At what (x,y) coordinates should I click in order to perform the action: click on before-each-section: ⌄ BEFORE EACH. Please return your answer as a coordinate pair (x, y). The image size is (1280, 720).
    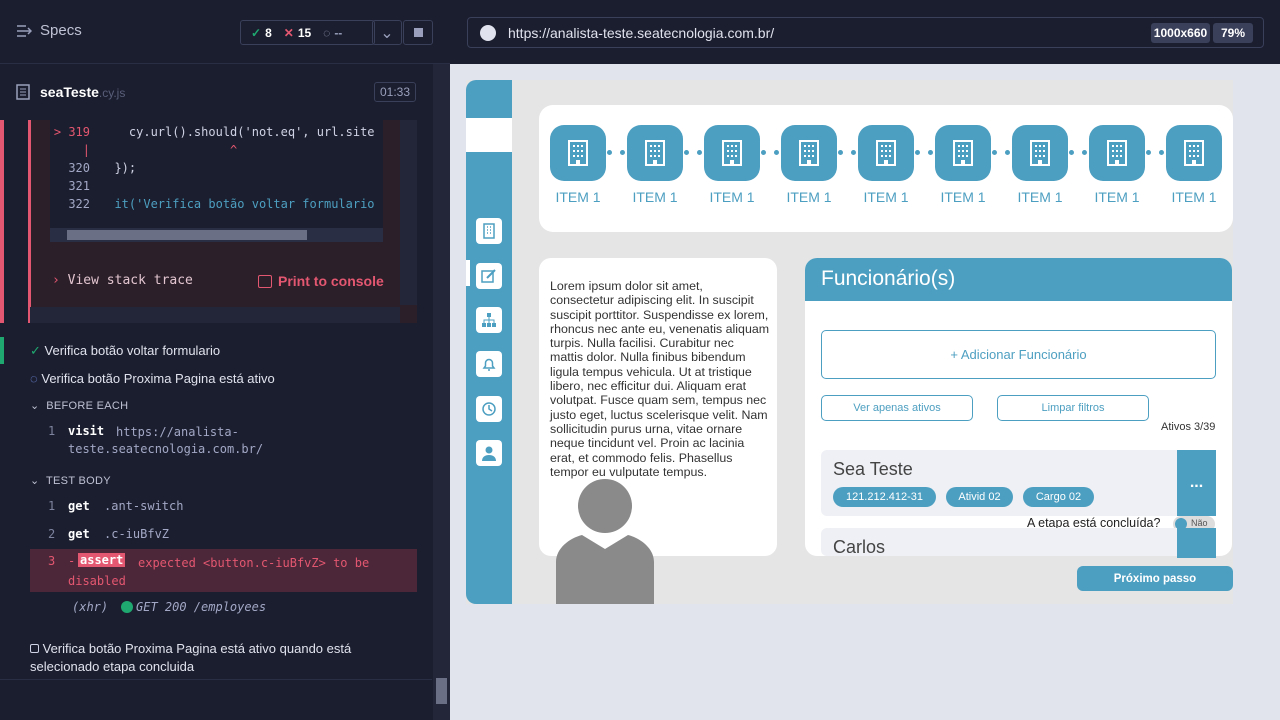
    Looking at the image, I should click on (79, 405).